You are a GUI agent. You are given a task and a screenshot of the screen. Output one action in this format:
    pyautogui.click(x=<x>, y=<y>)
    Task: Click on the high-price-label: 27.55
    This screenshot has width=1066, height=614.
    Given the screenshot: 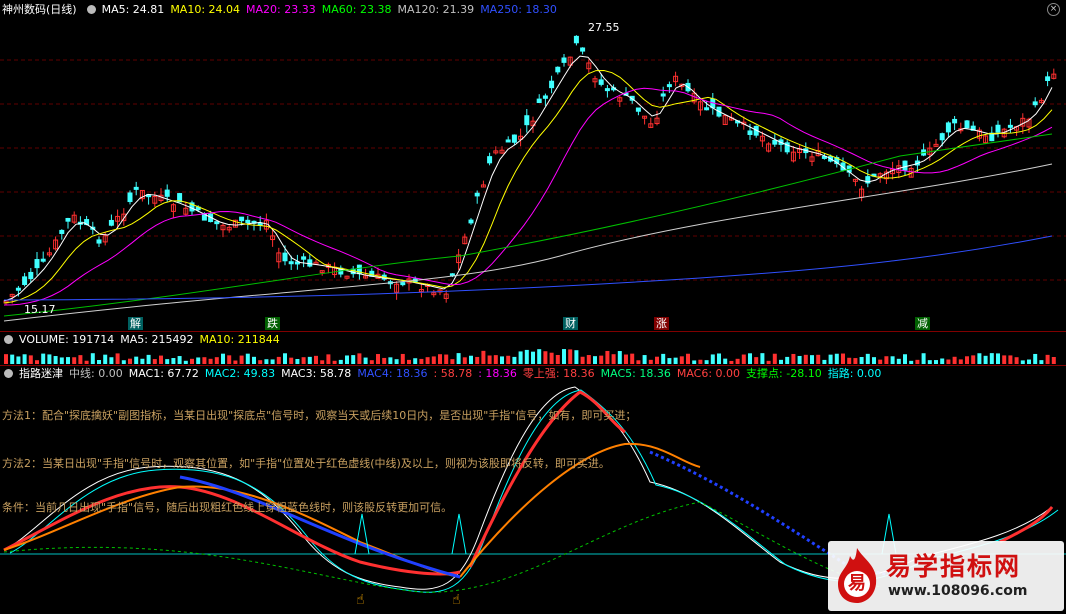 What is the action you would take?
    pyautogui.click(x=604, y=27)
    